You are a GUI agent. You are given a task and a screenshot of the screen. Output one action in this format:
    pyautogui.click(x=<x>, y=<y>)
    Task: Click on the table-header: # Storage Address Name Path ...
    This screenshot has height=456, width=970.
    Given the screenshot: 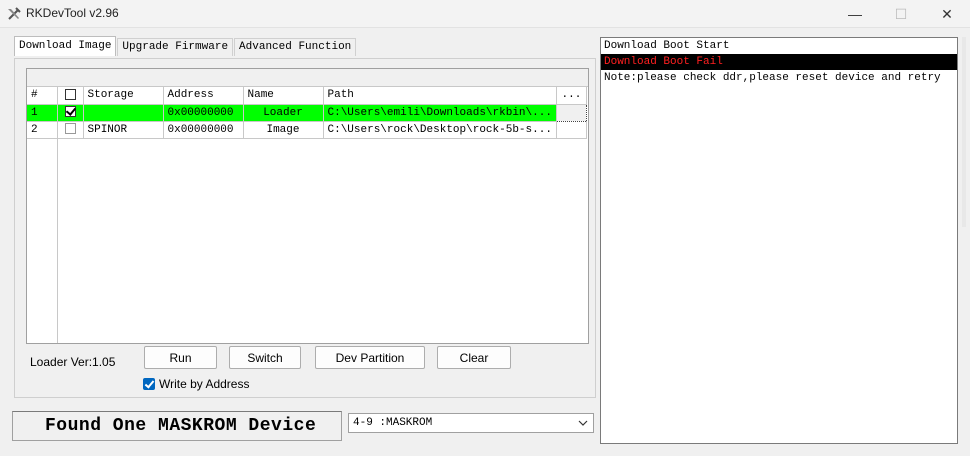 What is the action you would take?
    pyautogui.click(x=307, y=96)
    